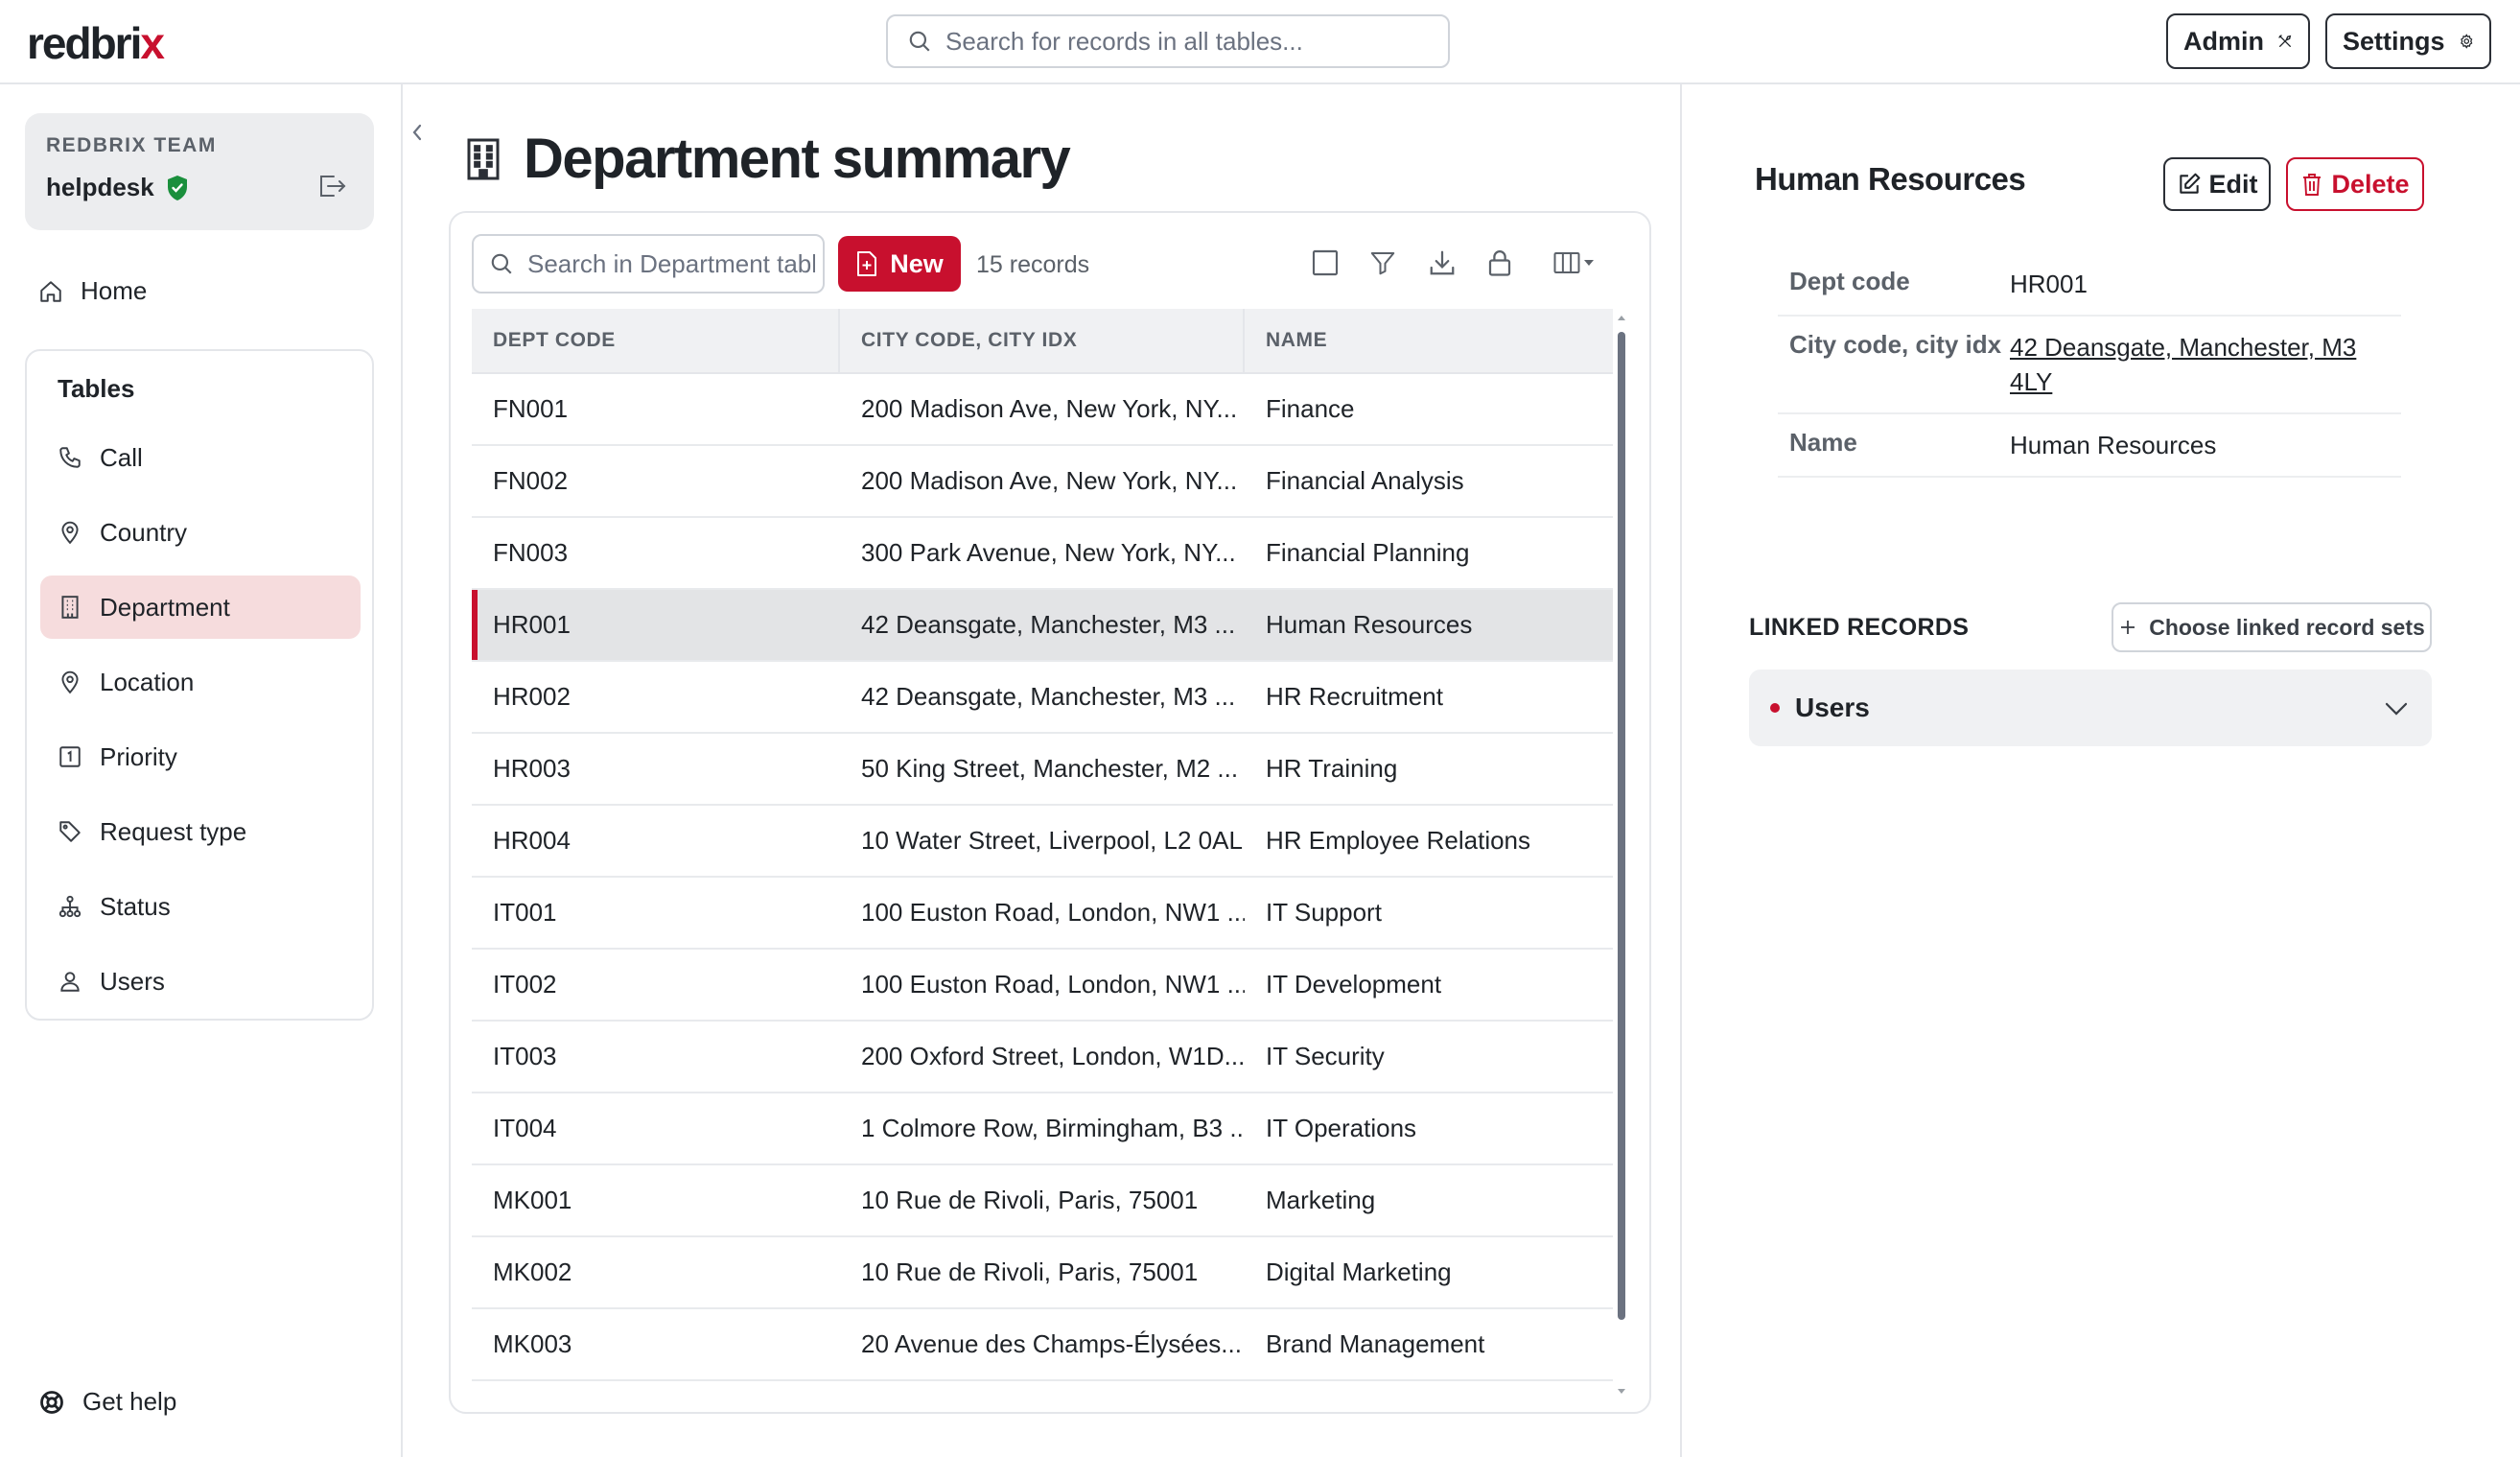  I want to click on cell-city-code: 10 Water Street, Liverpool, L2 0AL, so click(1052, 840).